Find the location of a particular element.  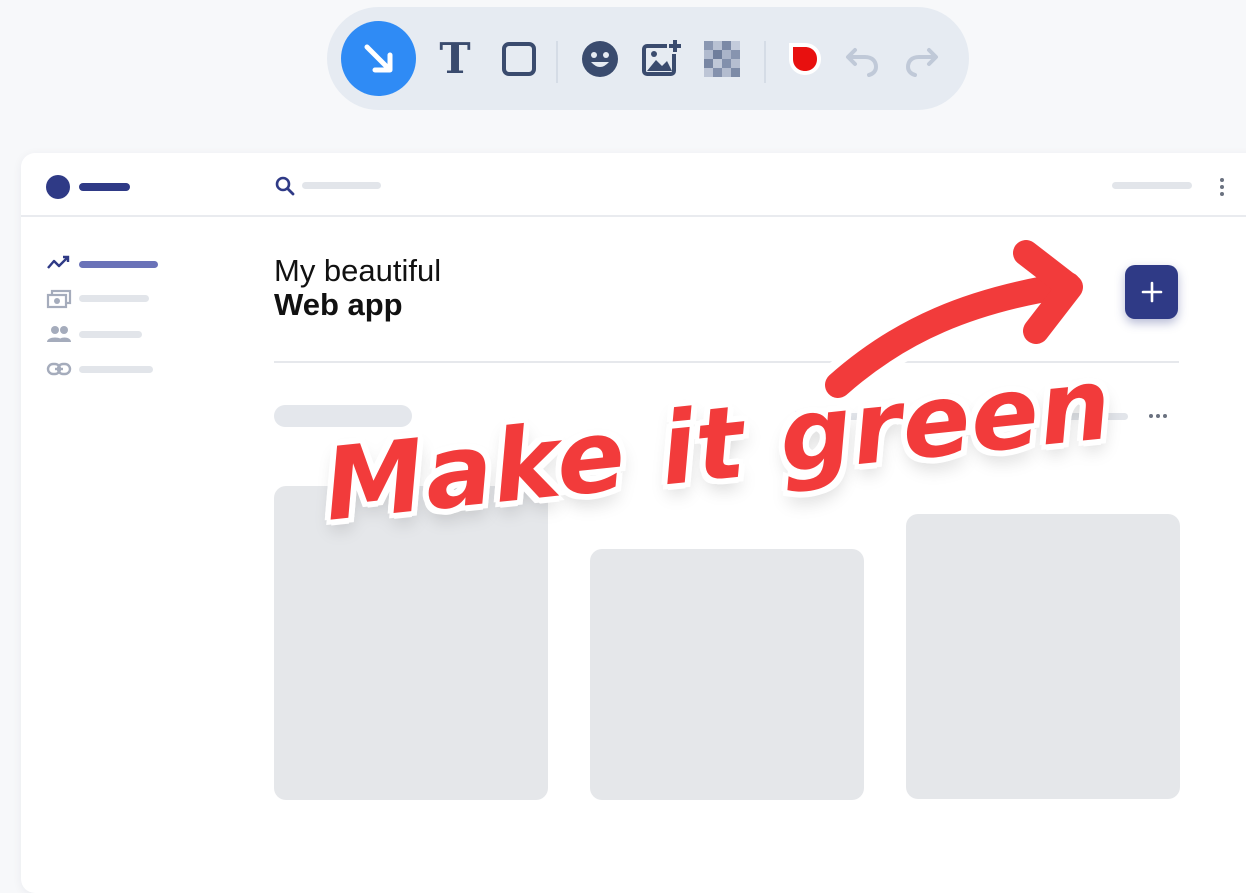

logo-text-placeholder is located at coordinates (104, 187).